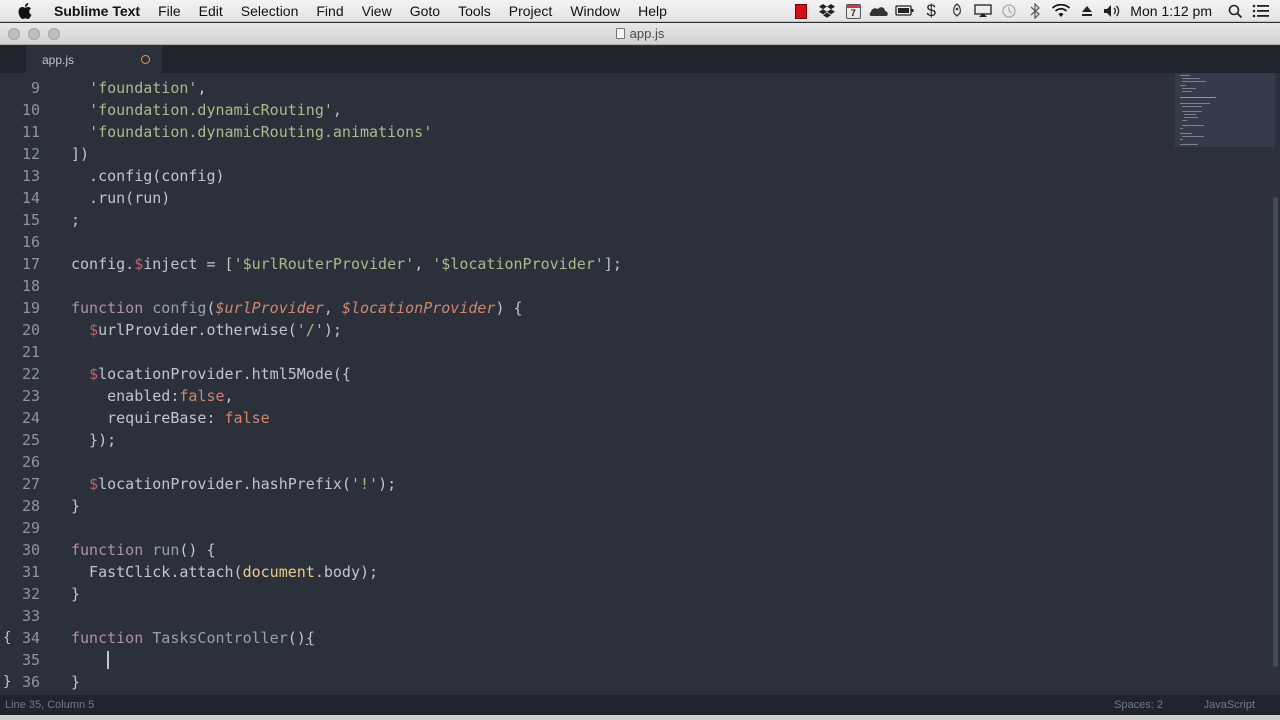  I want to click on code-line: function run() {, so click(143, 550).